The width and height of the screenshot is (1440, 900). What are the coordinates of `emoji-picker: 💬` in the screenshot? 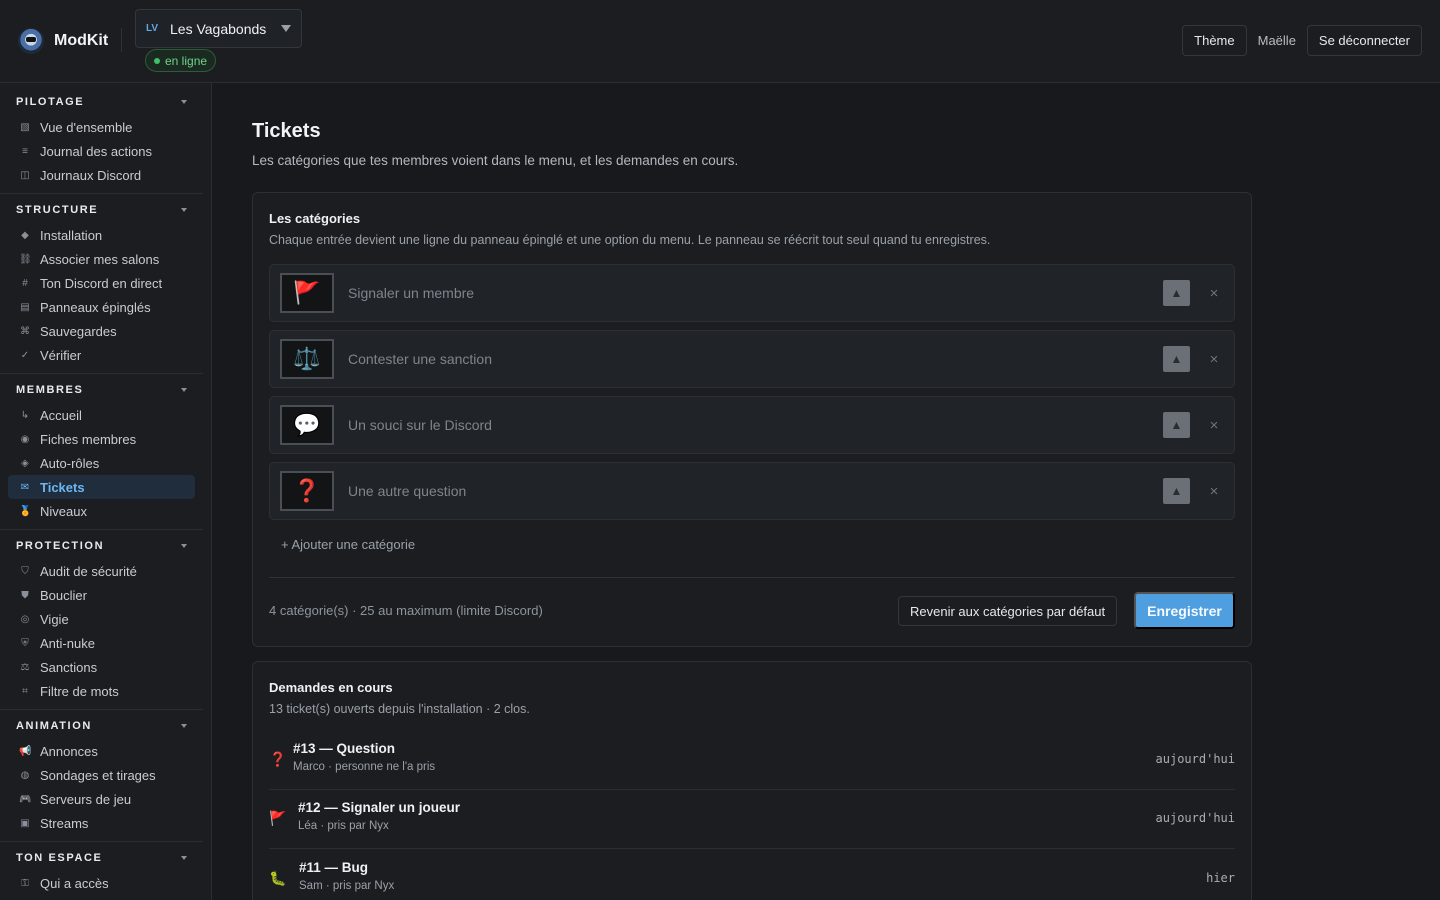 It's located at (307, 425).